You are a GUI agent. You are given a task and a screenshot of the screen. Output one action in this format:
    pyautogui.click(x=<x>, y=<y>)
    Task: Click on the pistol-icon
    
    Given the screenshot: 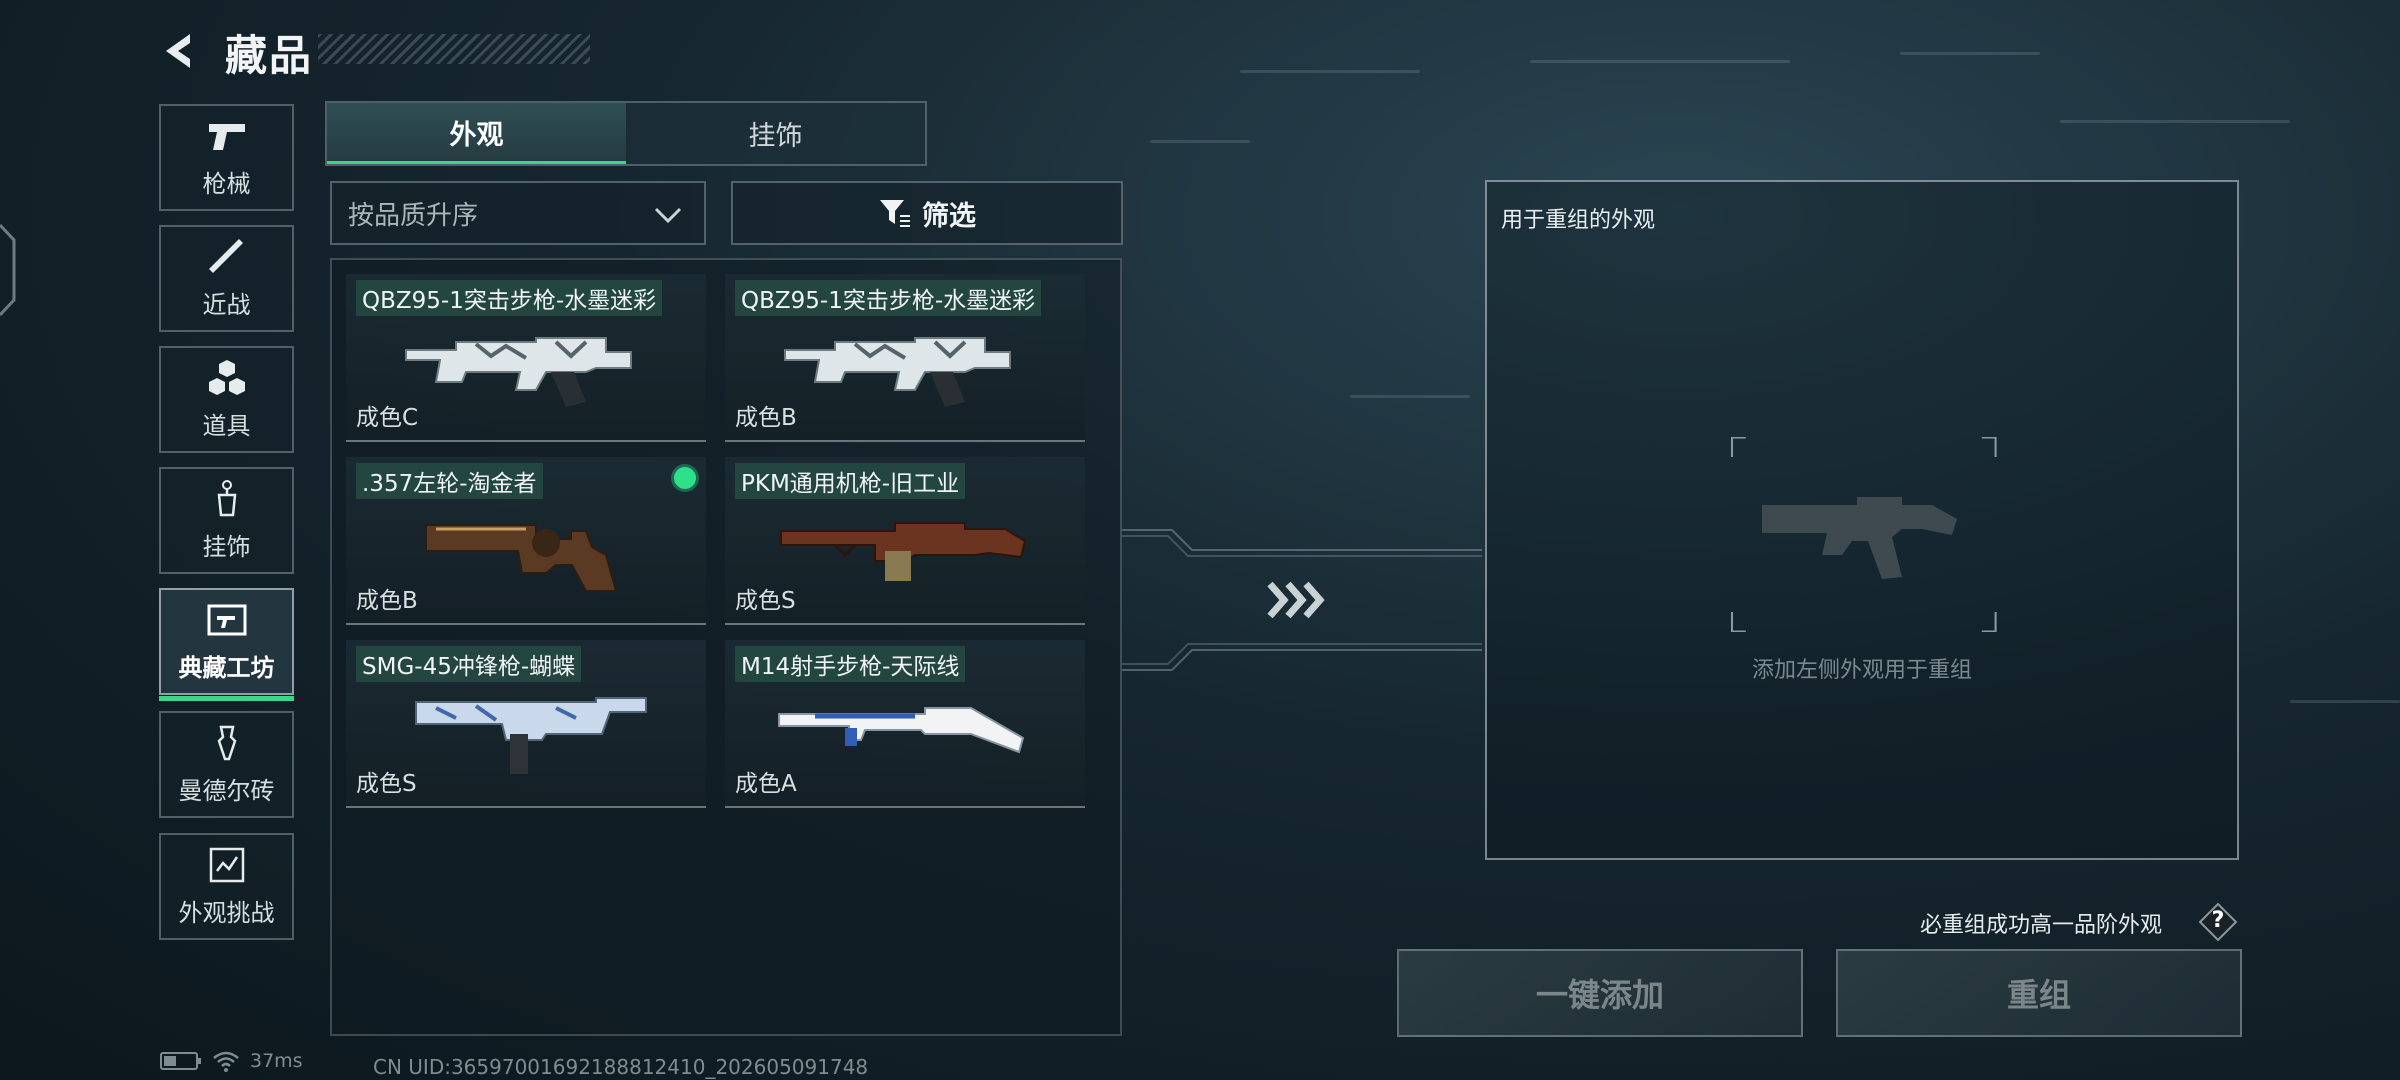 What is the action you would take?
    pyautogui.click(x=226, y=137)
    